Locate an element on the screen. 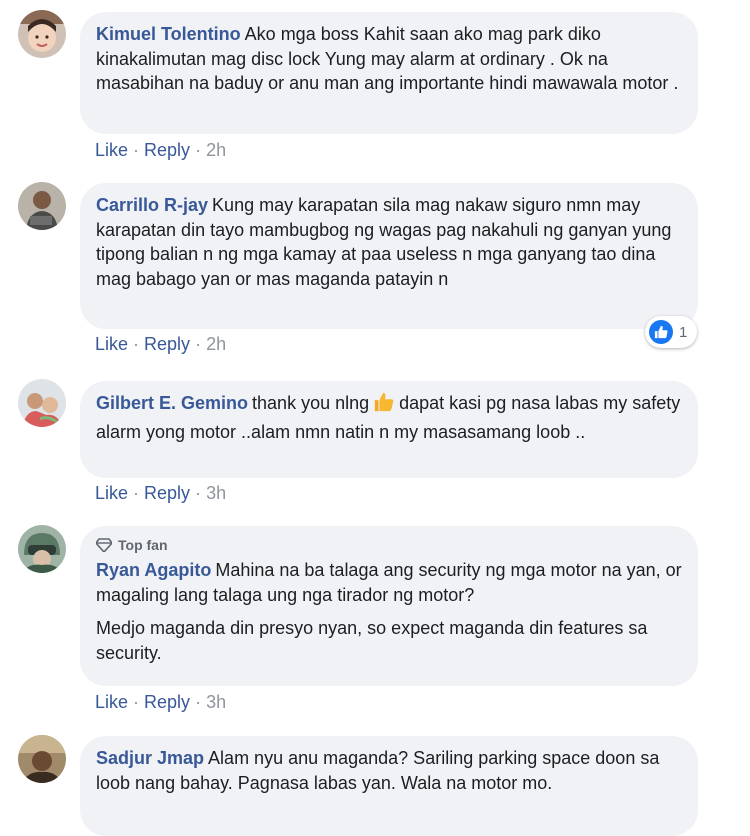  comment-author: Sadjur Jmap is located at coordinates (150, 758).